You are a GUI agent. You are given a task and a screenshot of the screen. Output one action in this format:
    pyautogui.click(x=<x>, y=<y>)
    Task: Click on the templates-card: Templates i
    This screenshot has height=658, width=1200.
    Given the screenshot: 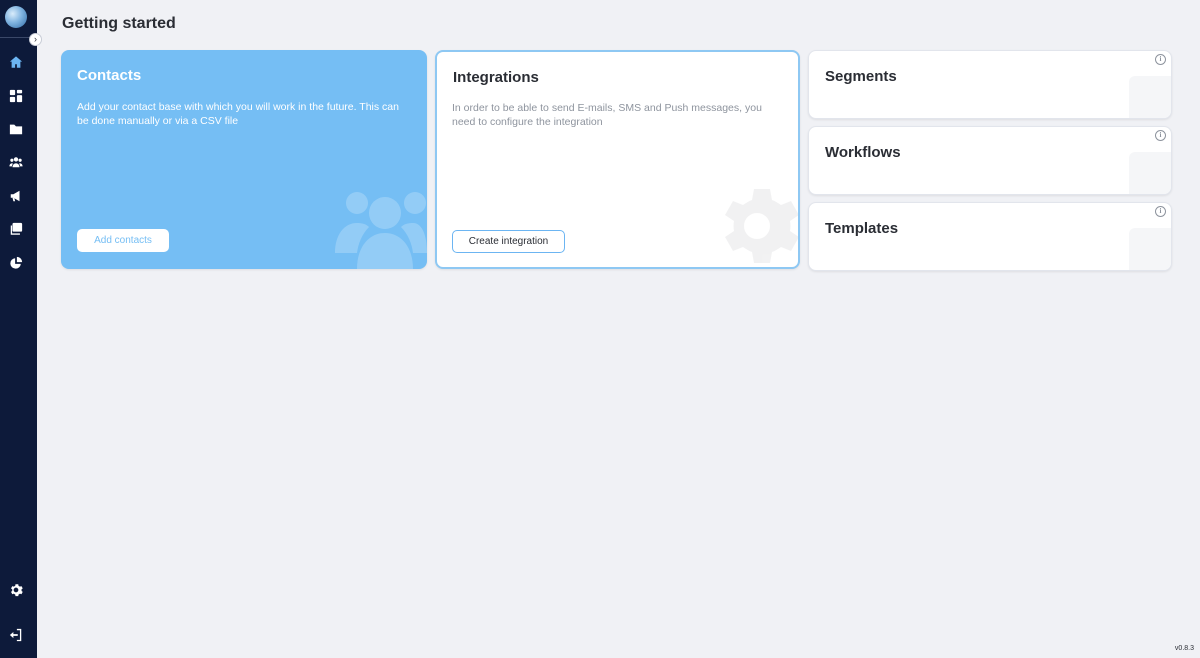 What is the action you would take?
    pyautogui.click(x=990, y=236)
    